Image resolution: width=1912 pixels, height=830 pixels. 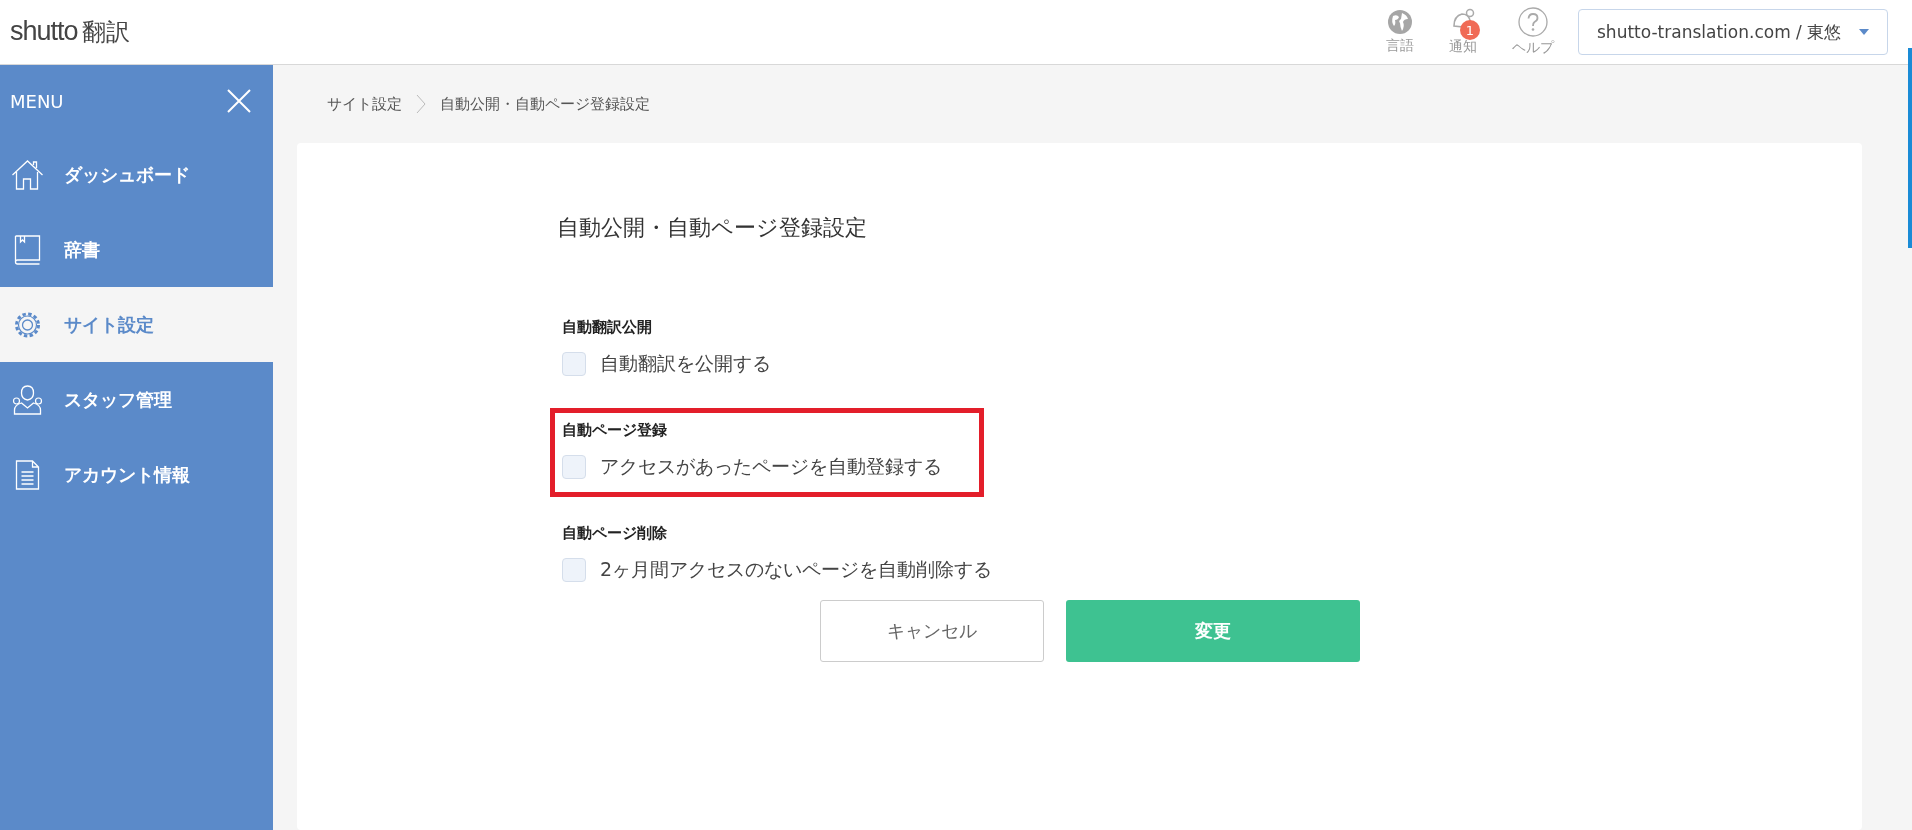 I want to click on sidebar-item: ダッシュボード, so click(x=136, y=174).